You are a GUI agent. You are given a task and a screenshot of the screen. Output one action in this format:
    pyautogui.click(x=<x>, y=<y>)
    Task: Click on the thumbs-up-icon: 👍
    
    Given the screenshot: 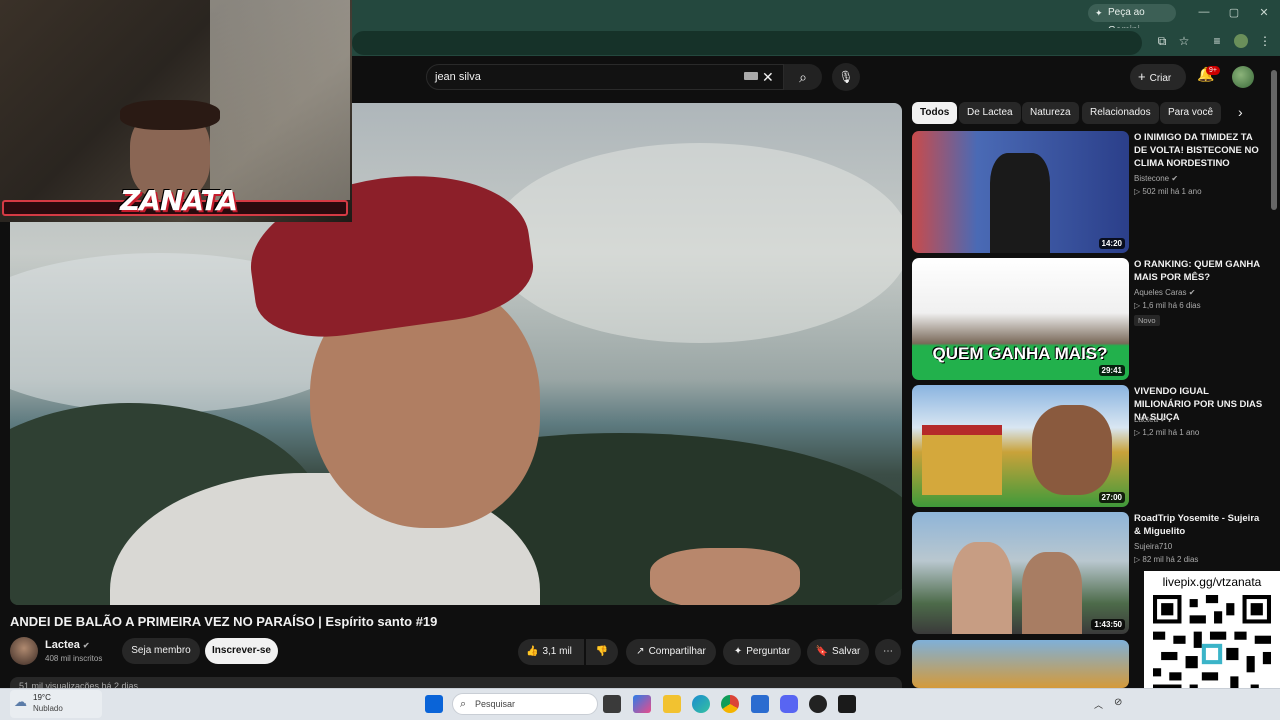 What is the action you would take?
    pyautogui.click(x=532, y=651)
    